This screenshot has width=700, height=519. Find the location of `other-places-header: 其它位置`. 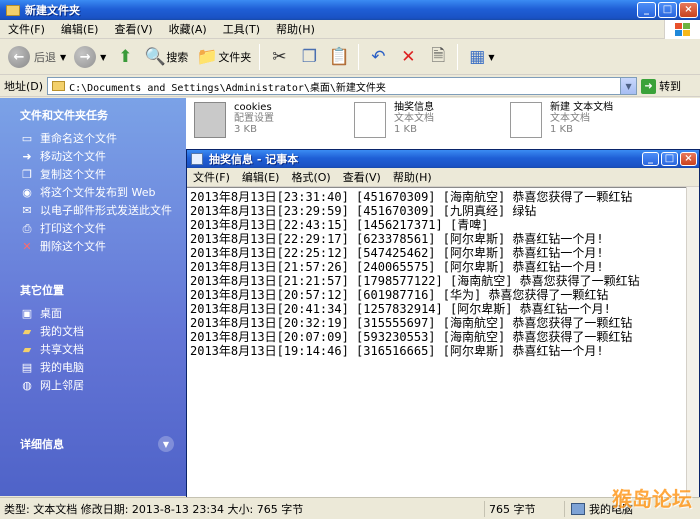

other-places-header: 其它位置 is located at coordinates (93, 290).